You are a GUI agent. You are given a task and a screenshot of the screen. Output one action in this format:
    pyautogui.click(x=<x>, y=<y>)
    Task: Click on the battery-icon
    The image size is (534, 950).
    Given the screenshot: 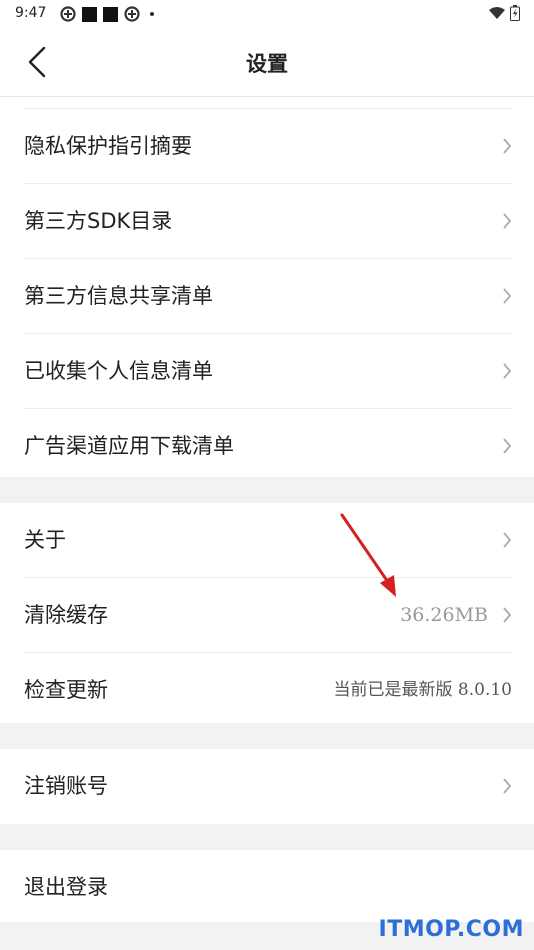 What is the action you would take?
    pyautogui.click(x=515, y=13)
    